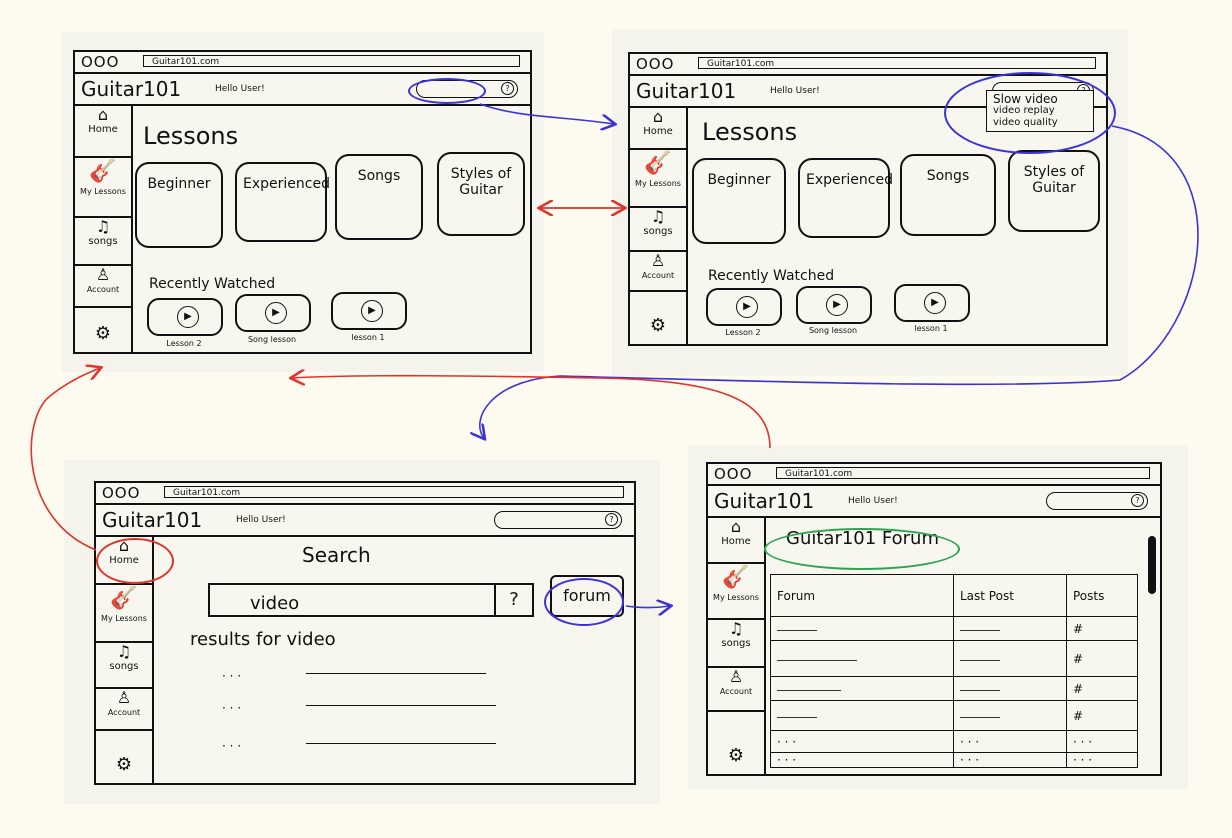 The height and width of the screenshot is (838, 1232). I want to click on flow-arrow-forum-button, so click(647, 607).